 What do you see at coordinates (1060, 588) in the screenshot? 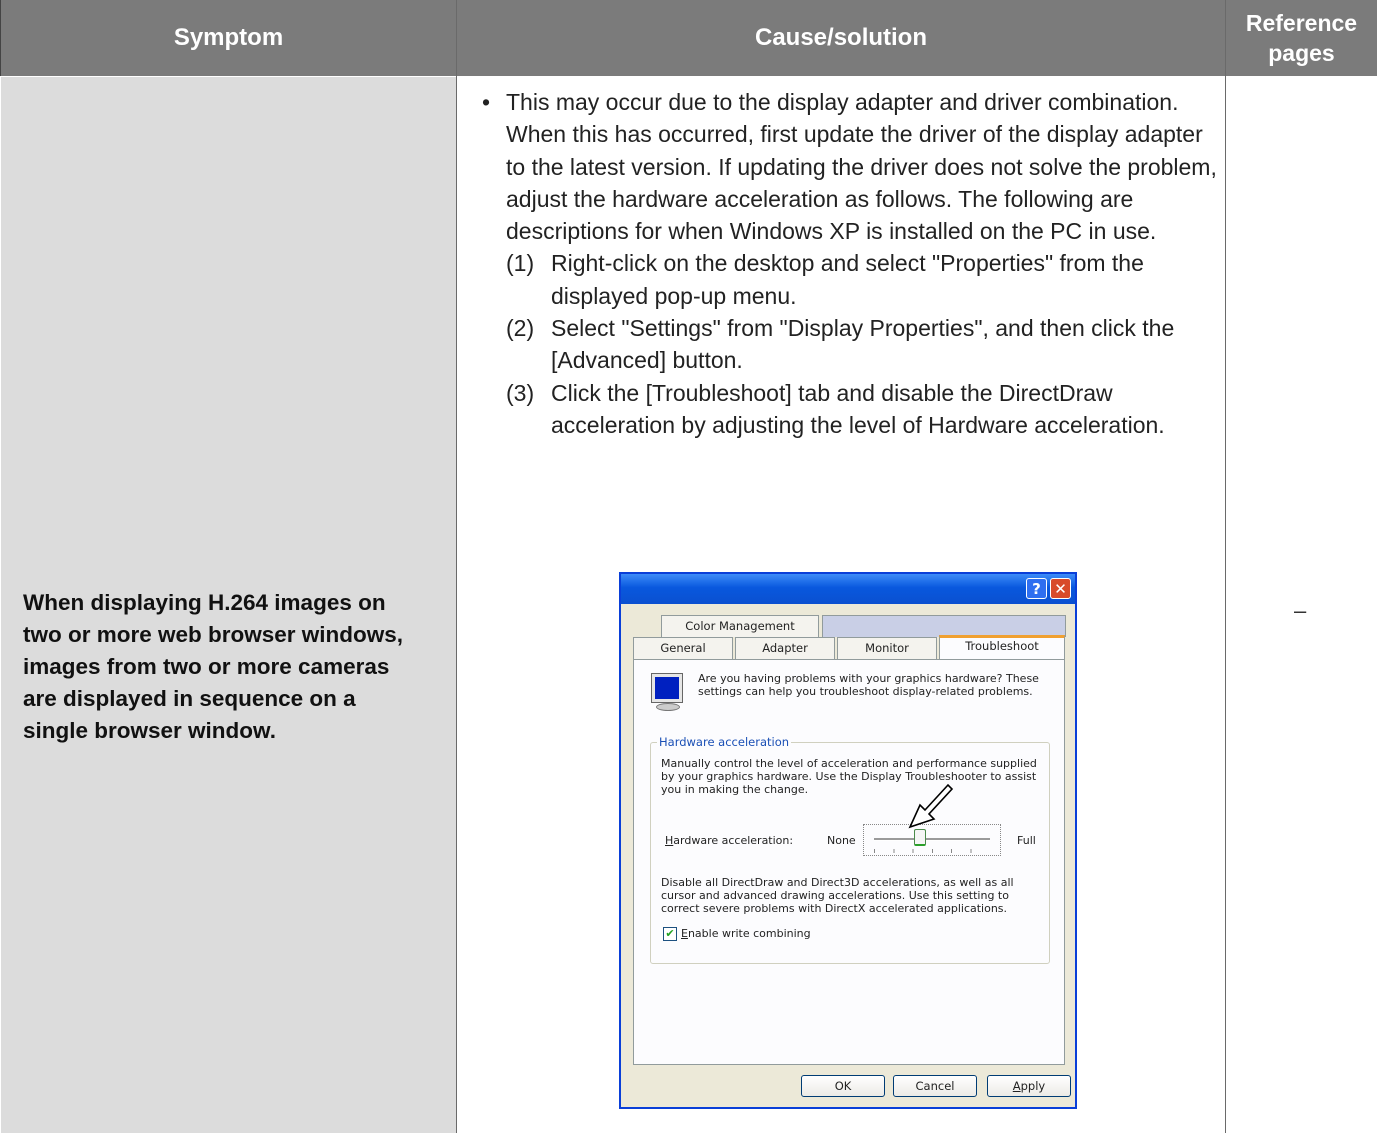
I see `close-icon: ✕` at bounding box center [1060, 588].